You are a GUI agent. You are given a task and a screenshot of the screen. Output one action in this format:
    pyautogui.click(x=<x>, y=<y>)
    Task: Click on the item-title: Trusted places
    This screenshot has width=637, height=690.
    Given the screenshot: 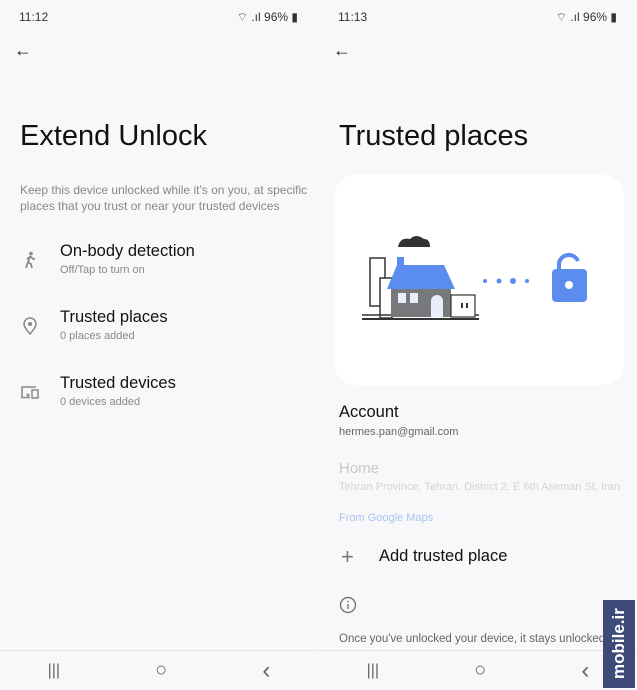 What is the action you would take?
    pyautogui.click(x=114, y=317)
    